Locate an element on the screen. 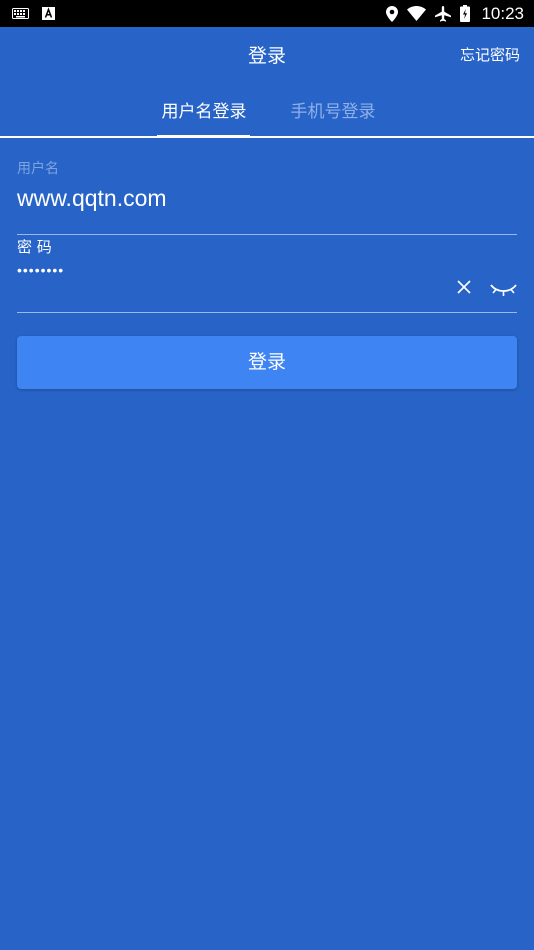 The width and height of the screenshot is (534, 950). wifi-icon is located at coordinates (417, 13).